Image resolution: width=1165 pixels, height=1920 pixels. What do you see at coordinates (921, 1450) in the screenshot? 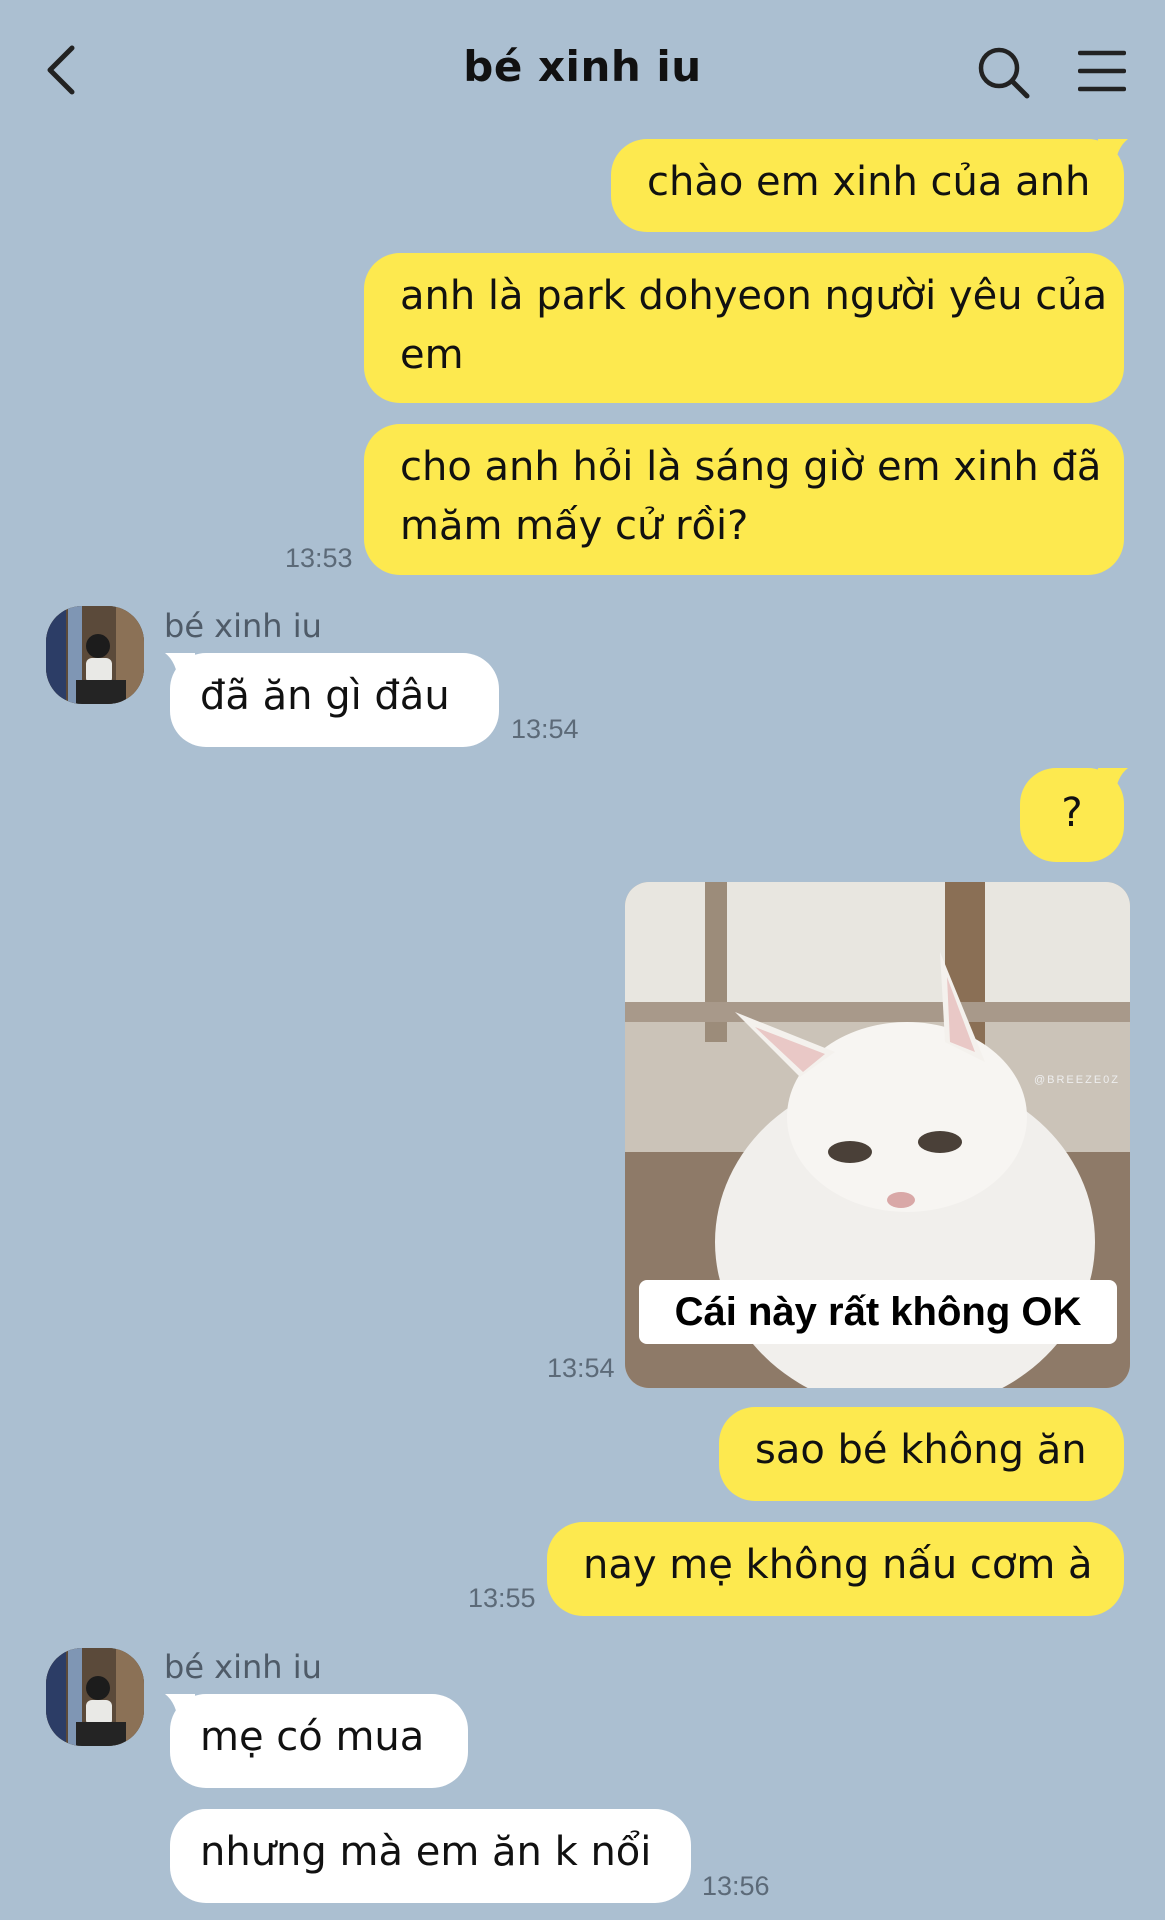
I see `message-text: sao bé không ăn` at bounding box center [921, 1450].